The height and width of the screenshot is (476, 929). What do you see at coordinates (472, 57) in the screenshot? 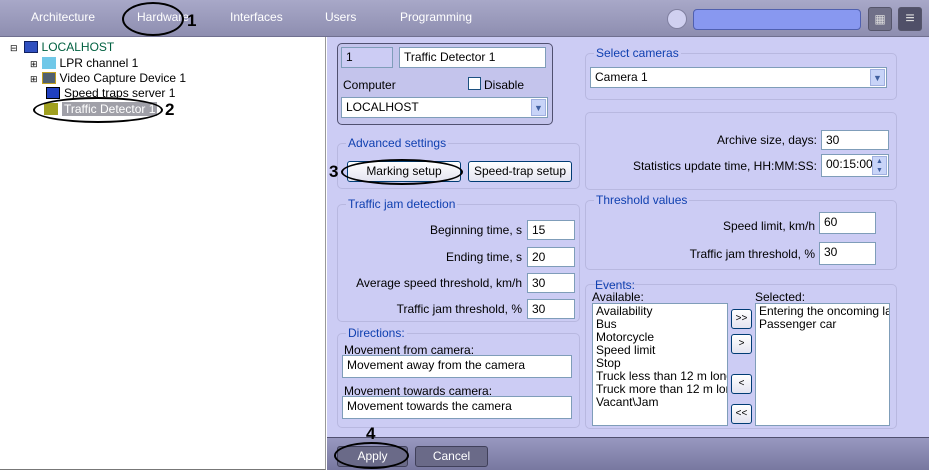
I see `name-field: Traffic Detector 1` at bounding box center [472, 57].